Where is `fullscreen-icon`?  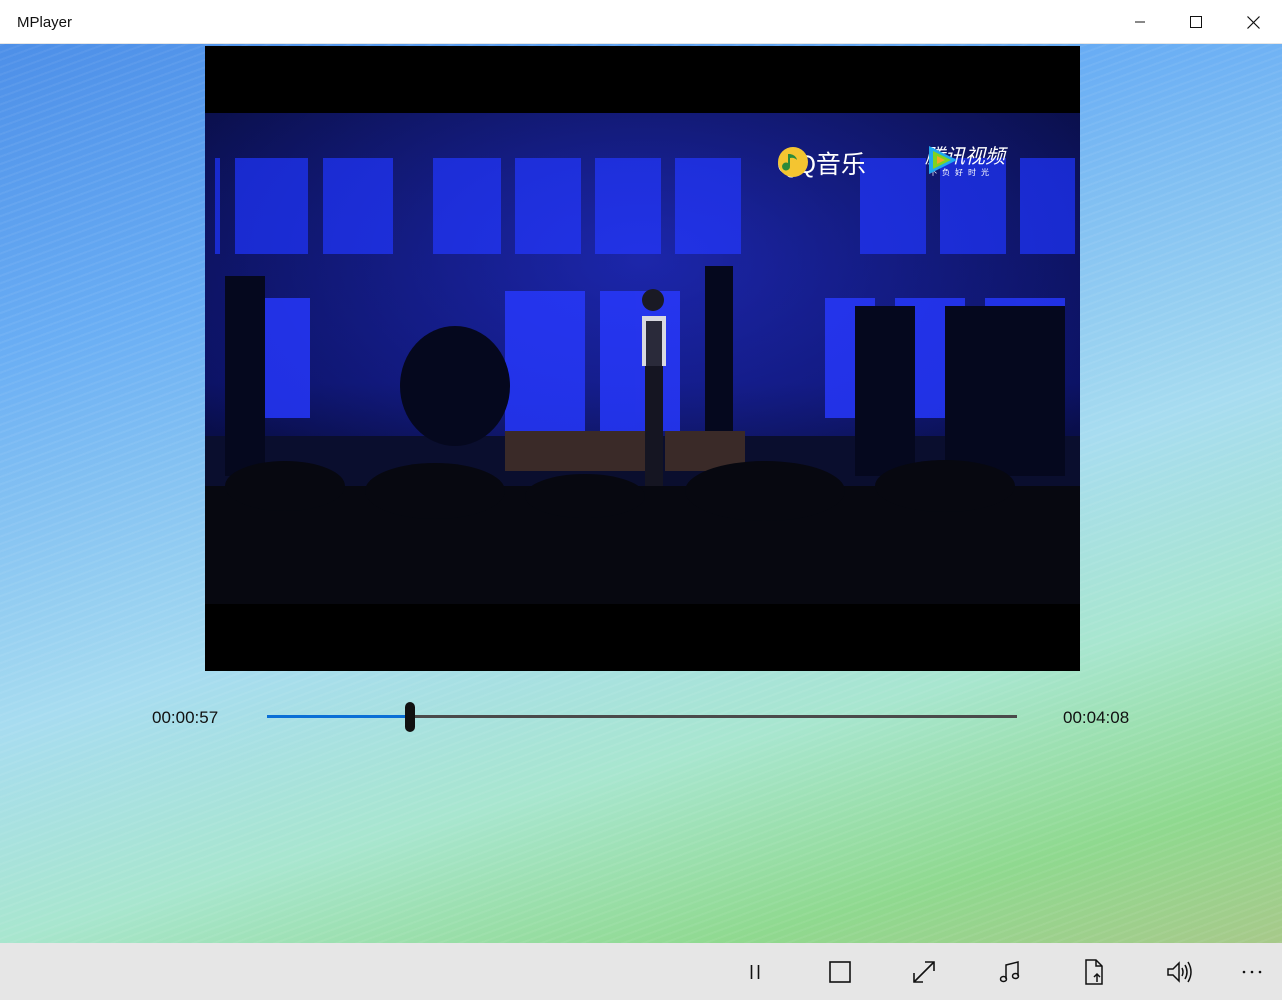
fullscreen-icon is located at coordinates (924, 971).